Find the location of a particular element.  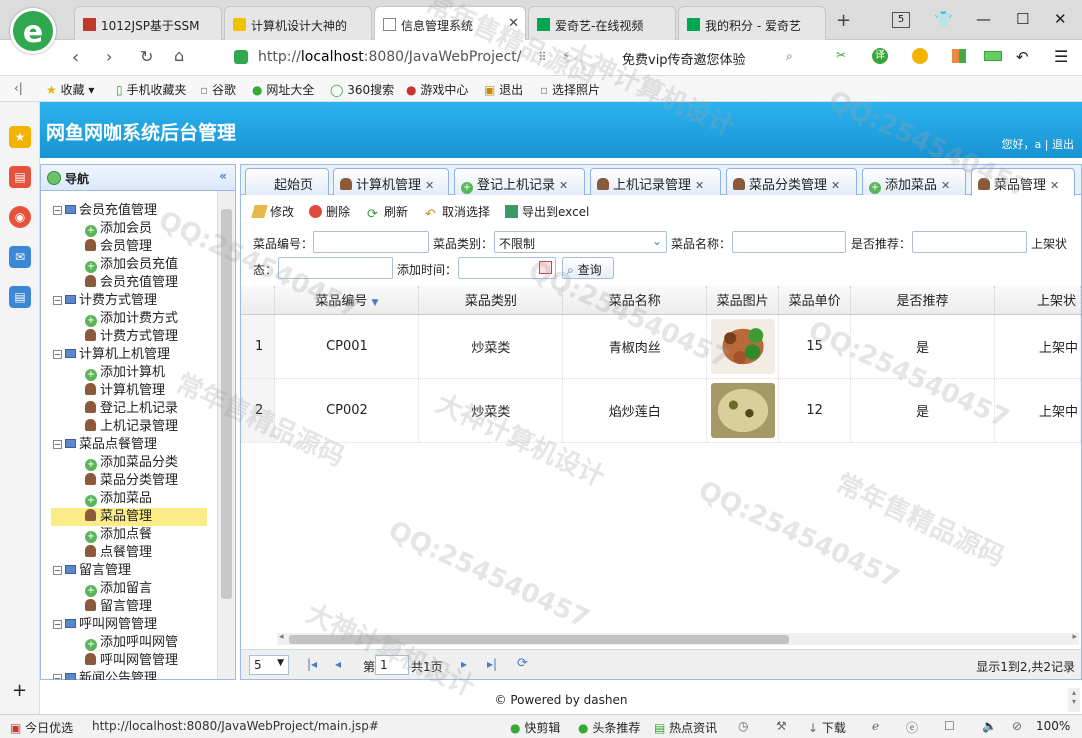

footer-scrollbar: ▴ ▾ is located at coordinates (1074, 700).